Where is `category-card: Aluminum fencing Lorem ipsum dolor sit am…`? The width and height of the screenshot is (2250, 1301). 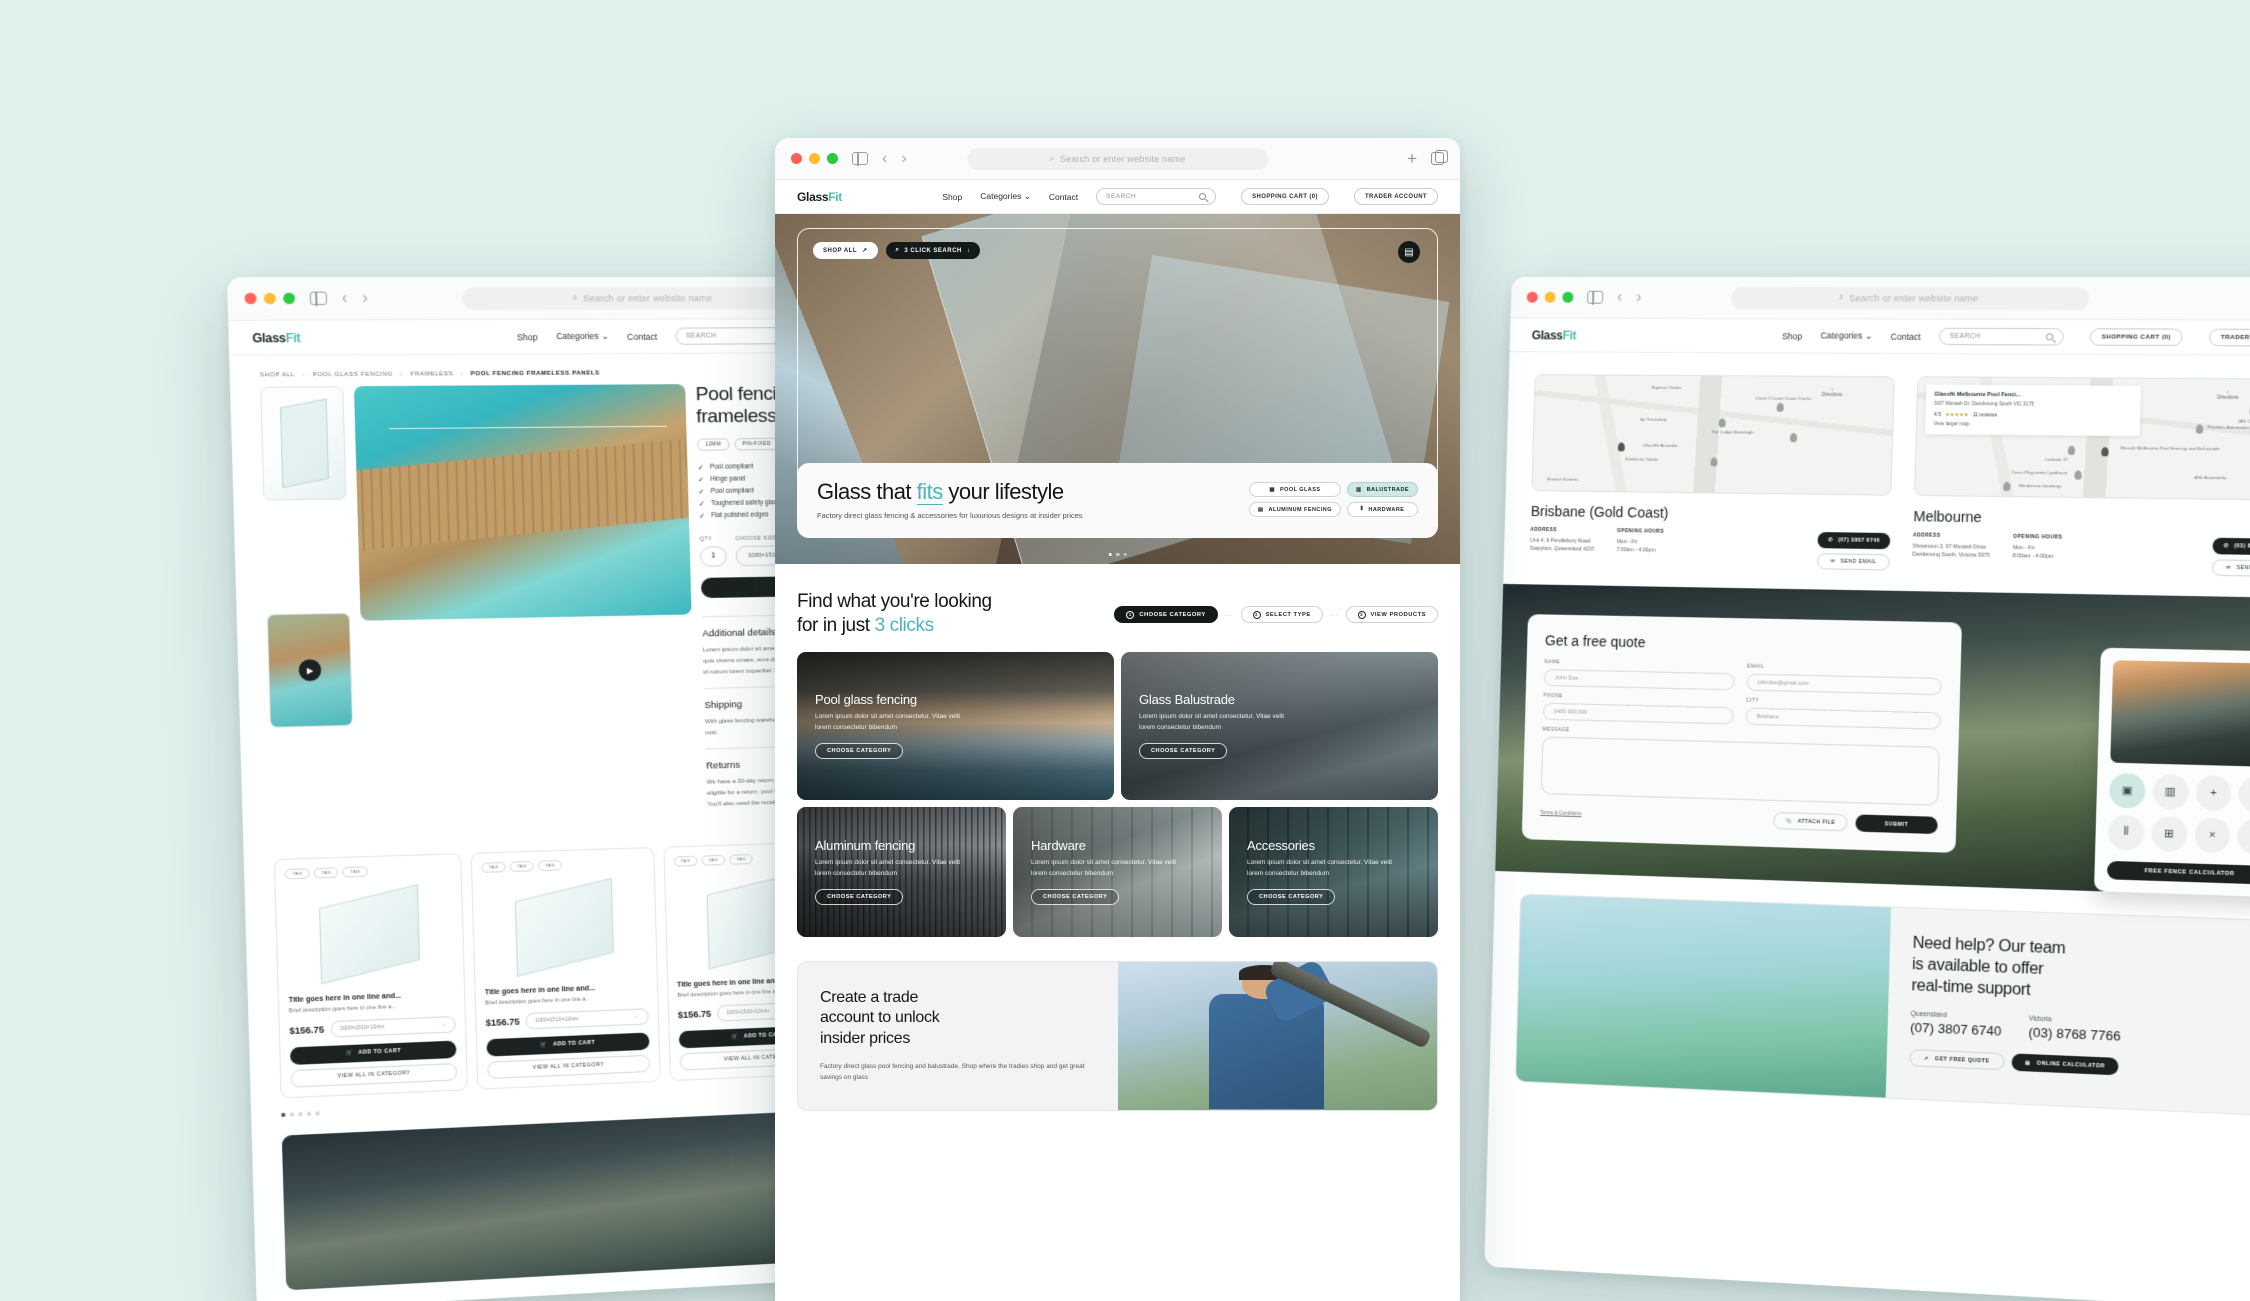
category-card: Aluminum fencing Lorem ipsum dolor sit am… is located at coordinates (901, 871).